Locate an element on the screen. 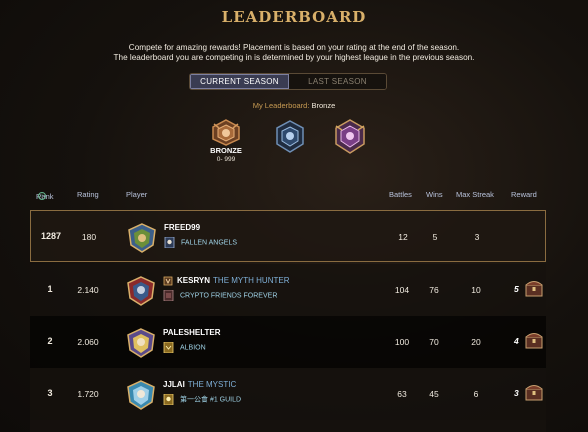 The width and height of the screenshot is (588, 432). my-leaderboard-key: My Leaderboard: is located at coordinates (281, 105).